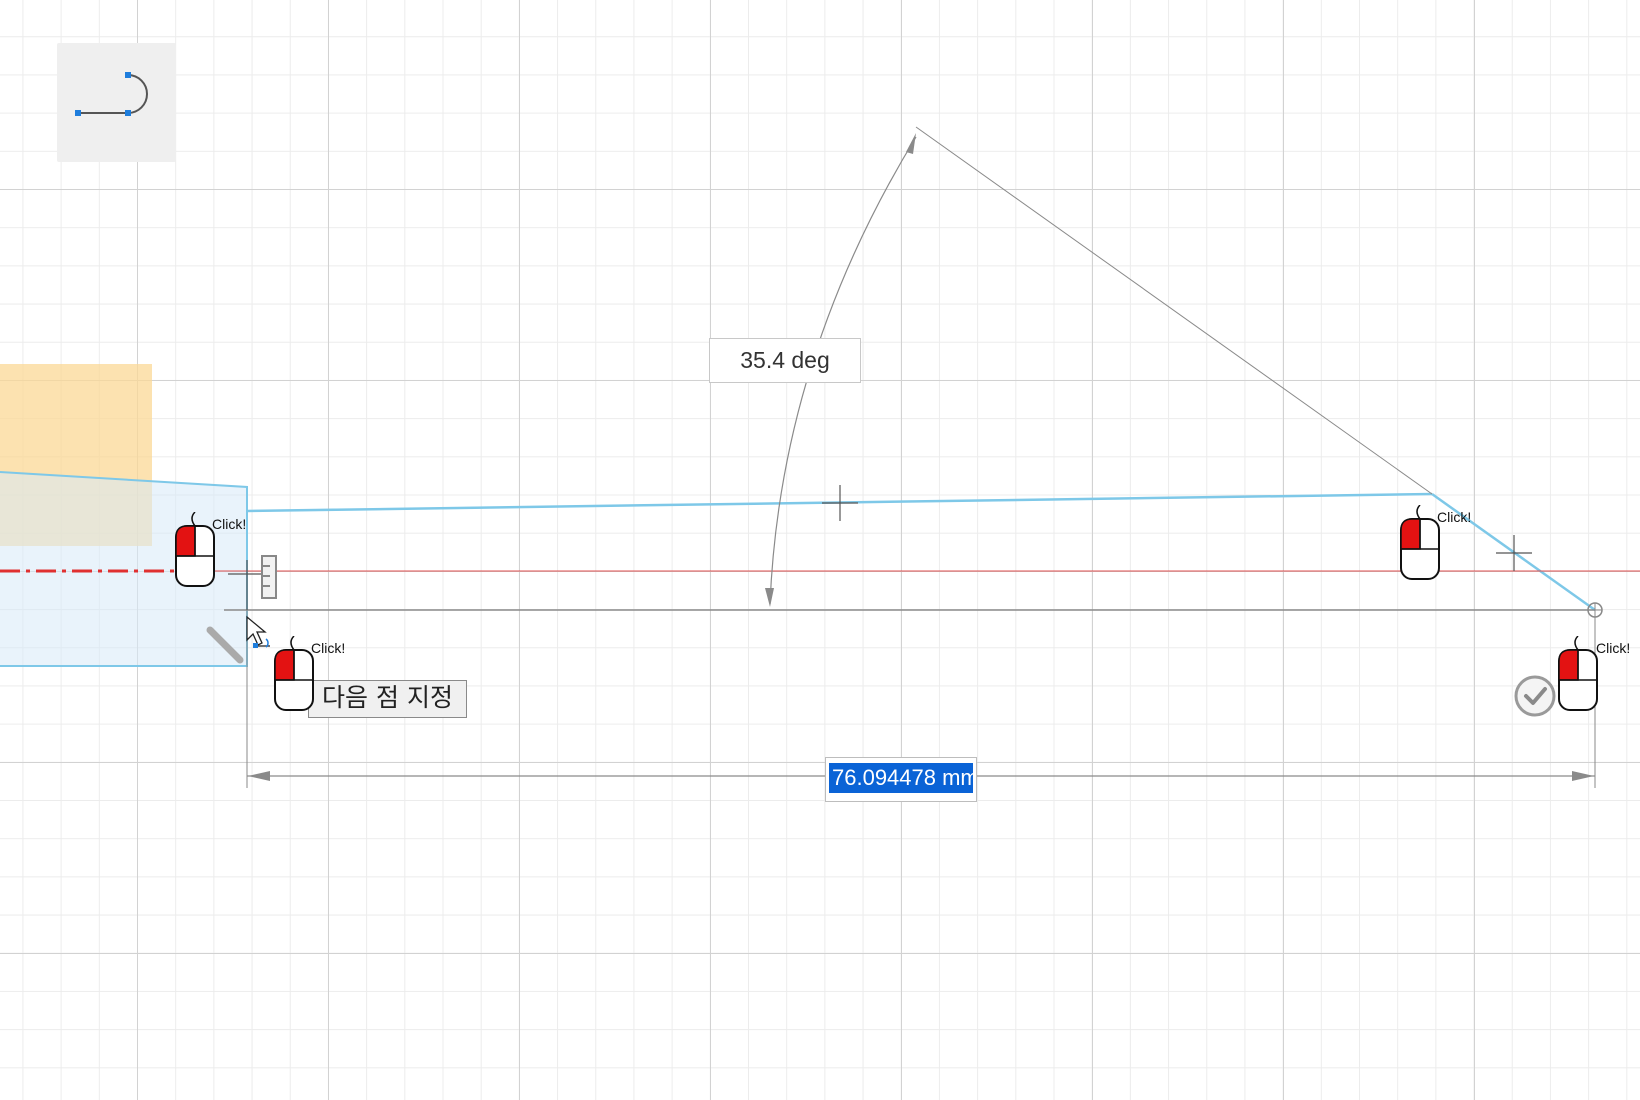  What do you see at coordinates (1583, 776) in the screenshot?
I see `length-arrow-right` at bounding box center [1583, 776].